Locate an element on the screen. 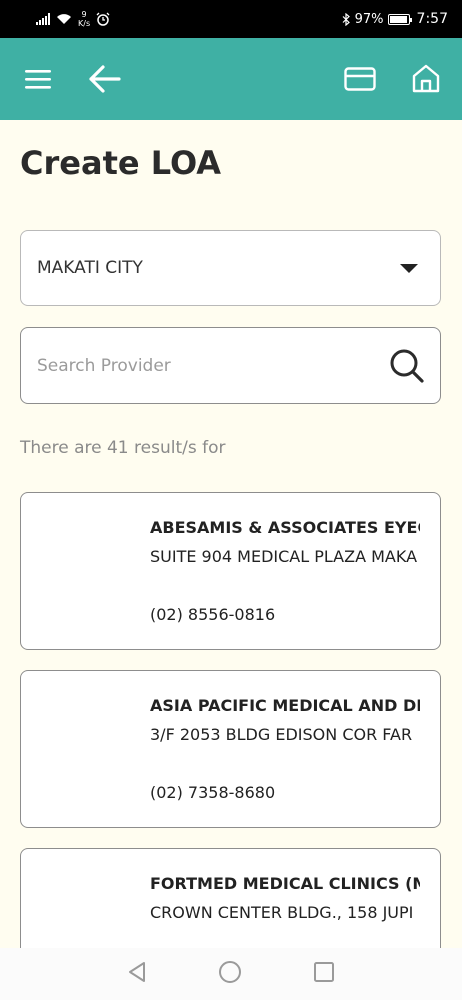 This screenshot has width=462, height=1000. search-provider-input is located at coordinates (202, 365).